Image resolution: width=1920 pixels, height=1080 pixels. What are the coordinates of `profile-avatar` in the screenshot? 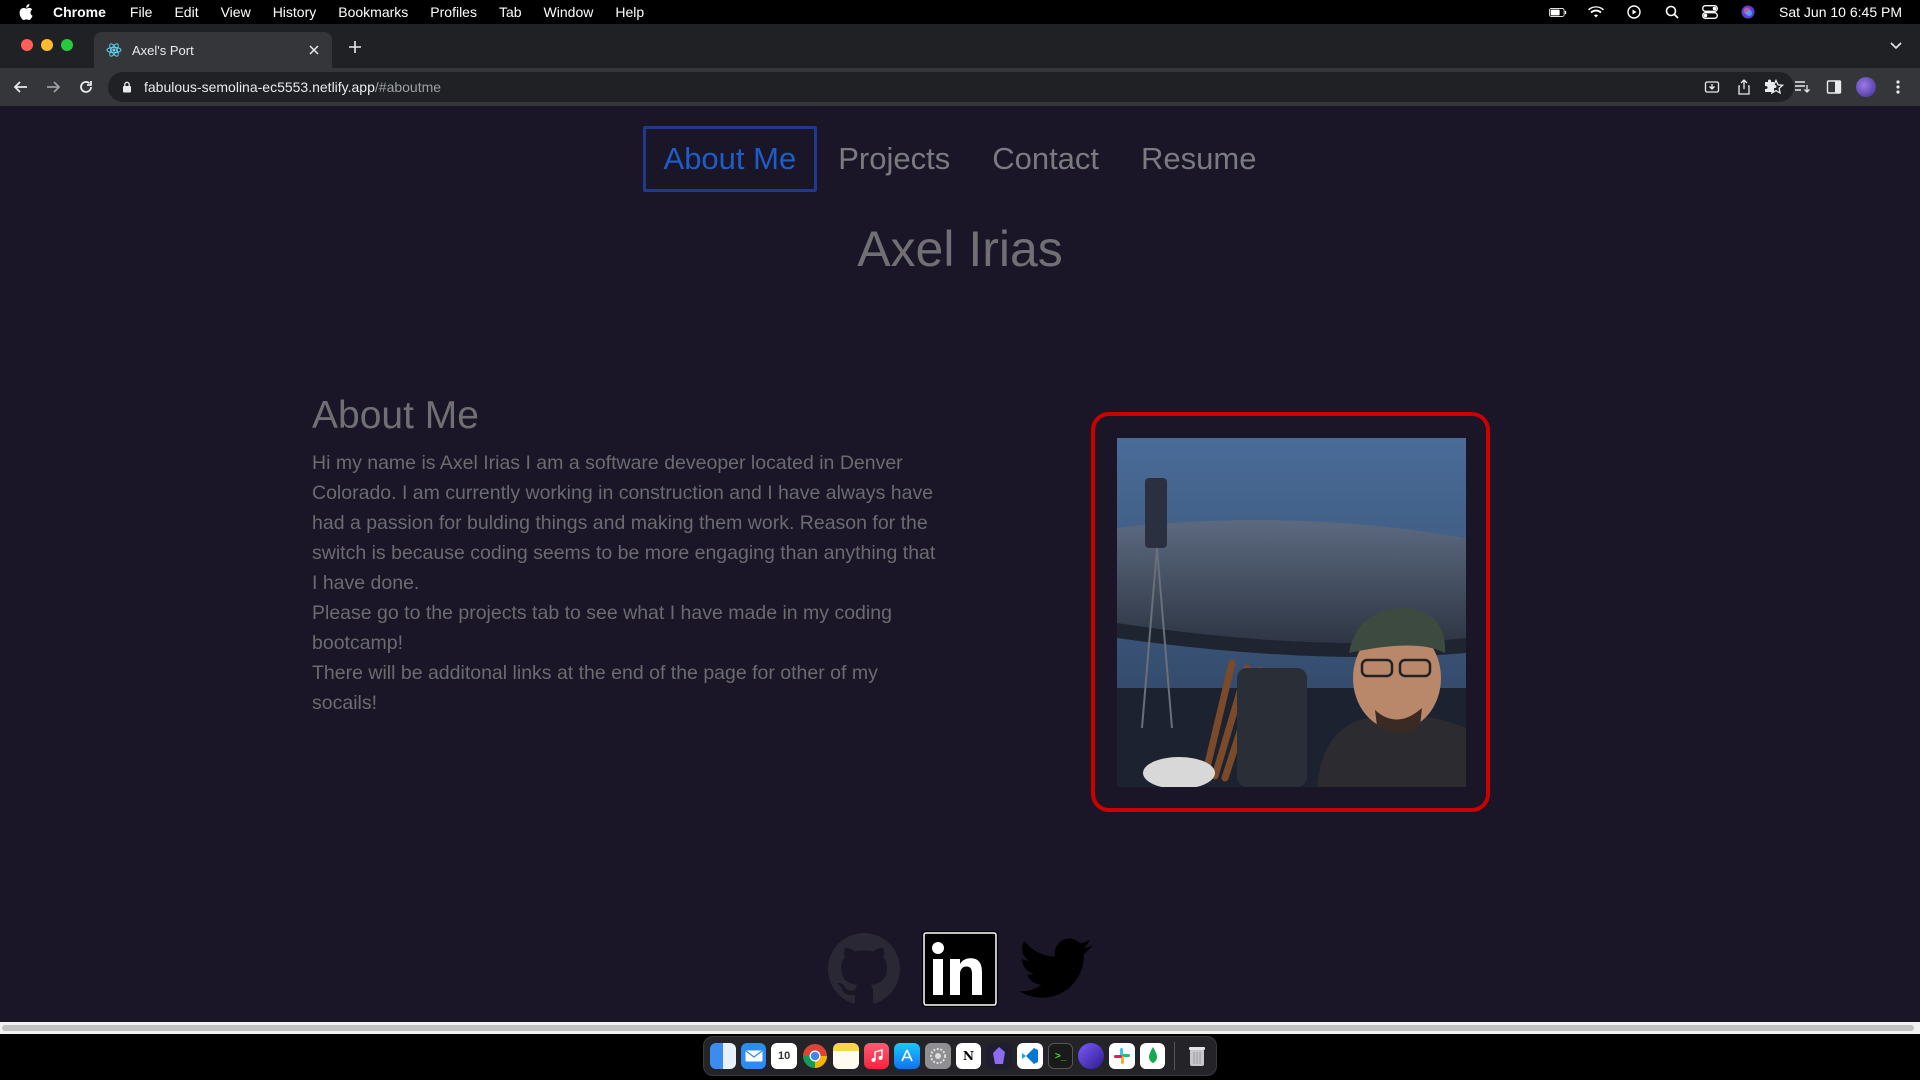 It's located at (1866, 87).